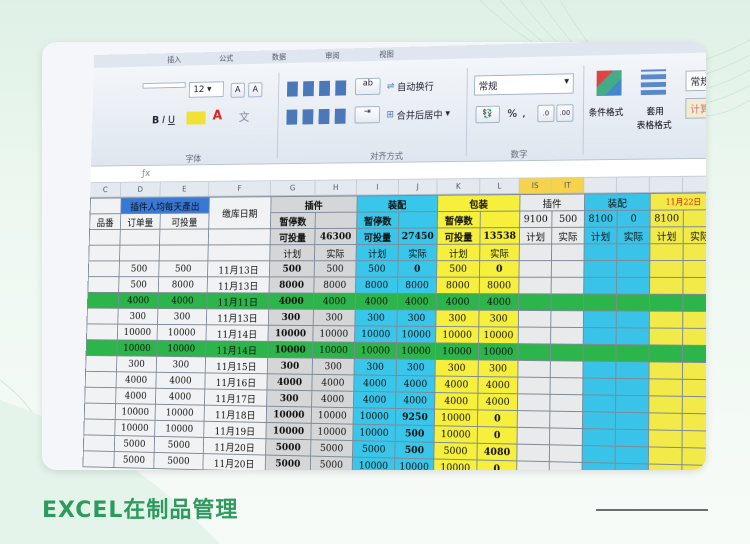  What do you see at coordinates (487, 114) in the screenshot?
I see `currency-icon: 💱` at bounding box center [487, 114].